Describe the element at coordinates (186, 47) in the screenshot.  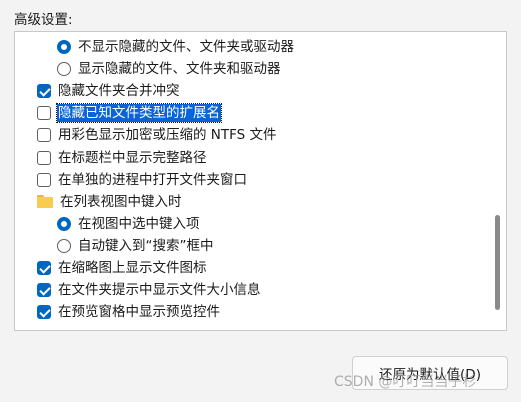
I see `option-label: 不显示隐藏的文件、文件夹或驱动器` at that location.